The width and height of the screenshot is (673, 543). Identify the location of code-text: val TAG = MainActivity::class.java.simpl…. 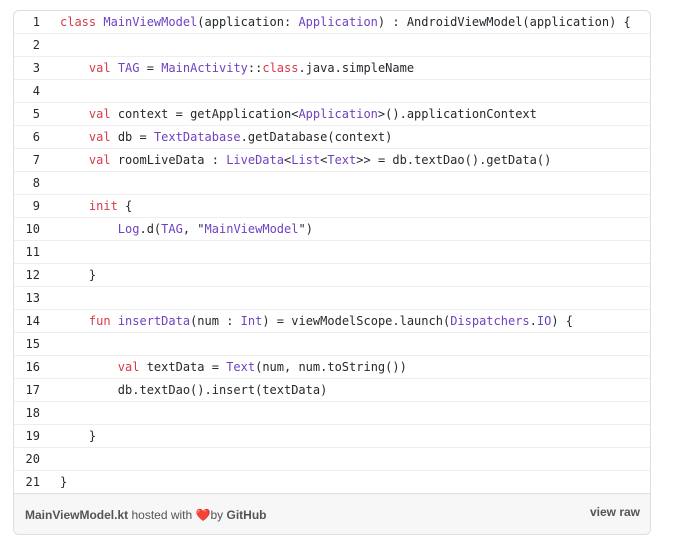
(251, 68).